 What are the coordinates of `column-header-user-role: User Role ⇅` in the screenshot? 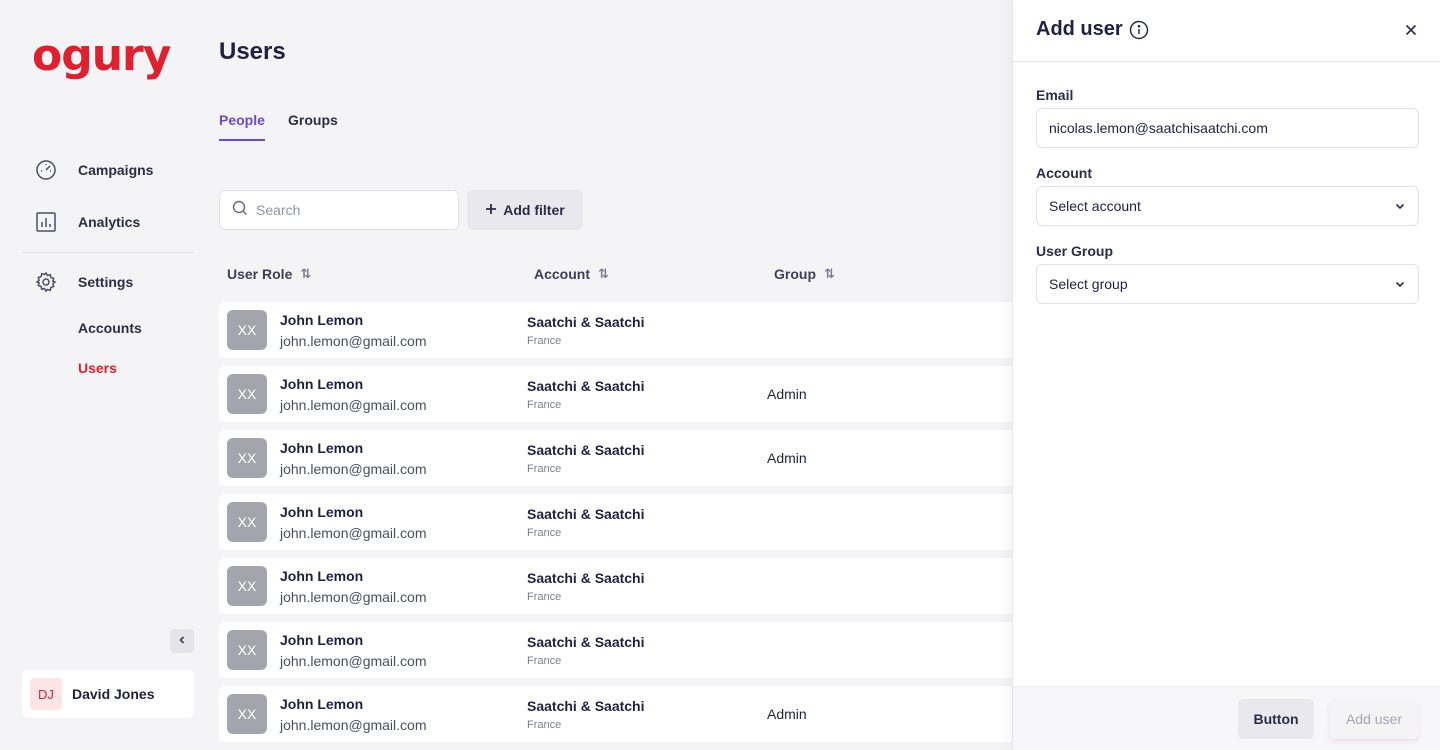 It's located at (269, 274).